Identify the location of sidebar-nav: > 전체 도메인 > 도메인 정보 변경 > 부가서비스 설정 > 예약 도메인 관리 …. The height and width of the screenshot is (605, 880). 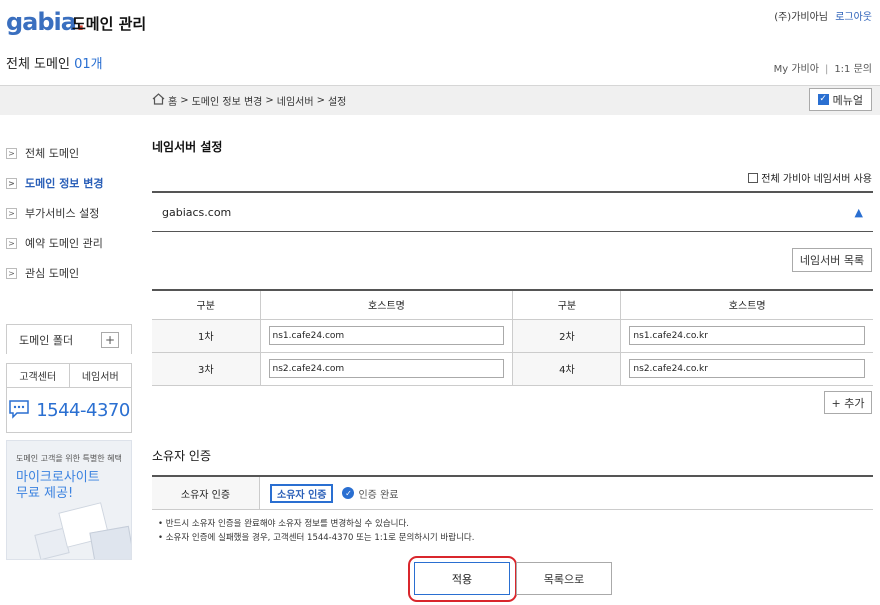
(69, 213).